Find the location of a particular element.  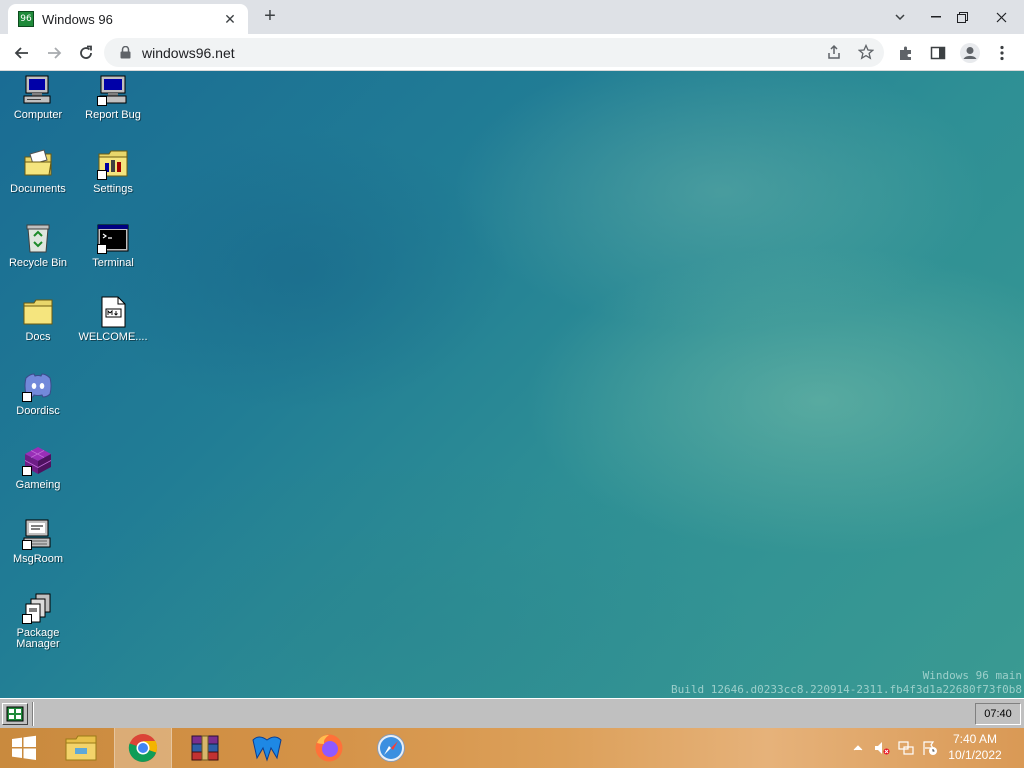

reload-button is located at coordinates (86, 53).